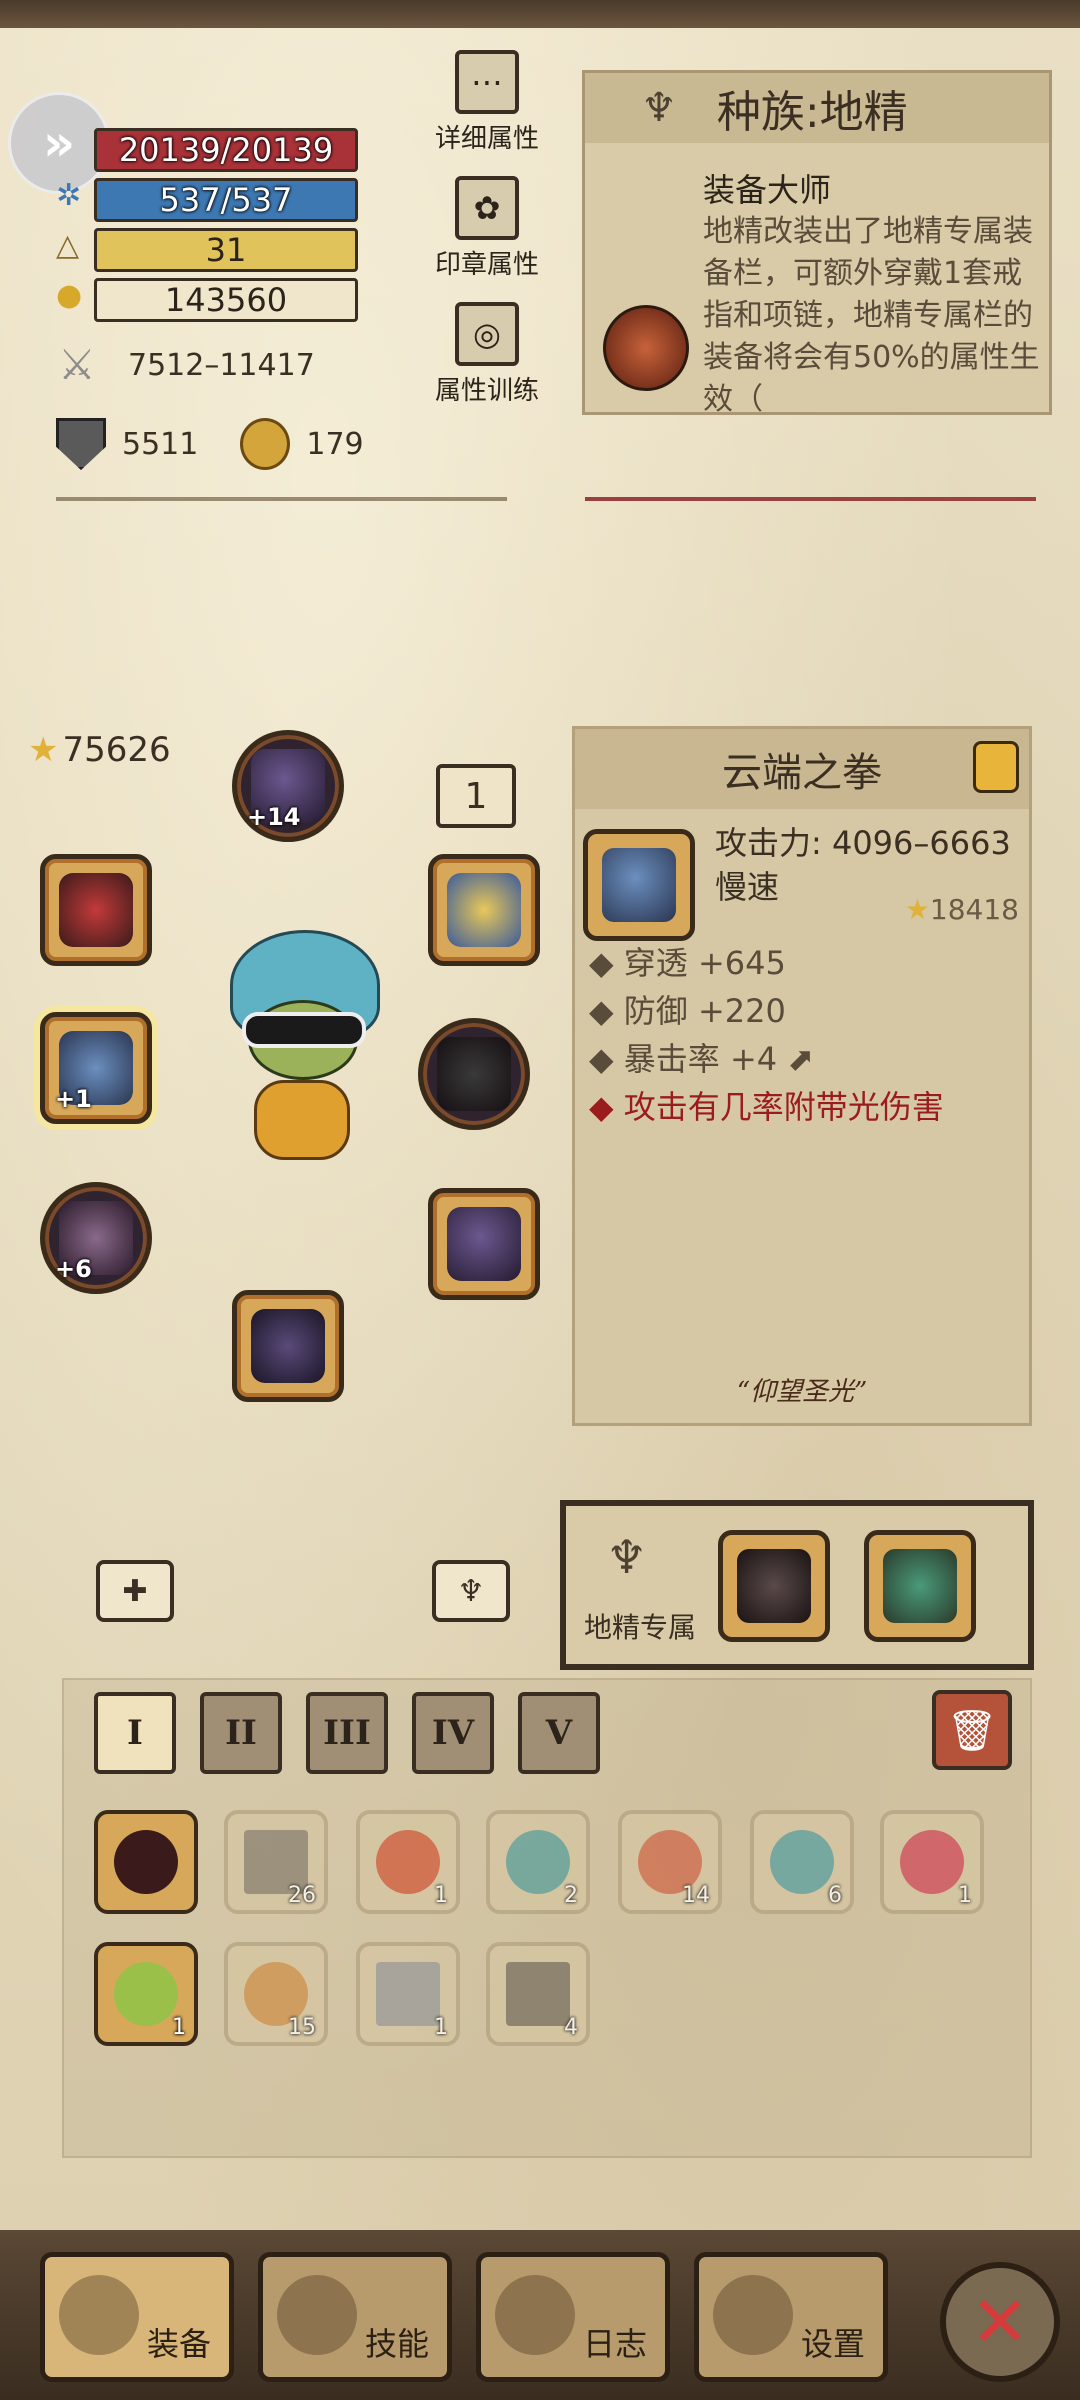 The height and width of the screenshot is (2400, 1080). What do you see at coordinates (73, 1099) in the screenshot?
I see `weapon-enhance: +1` at bounding box center [73, 1099].